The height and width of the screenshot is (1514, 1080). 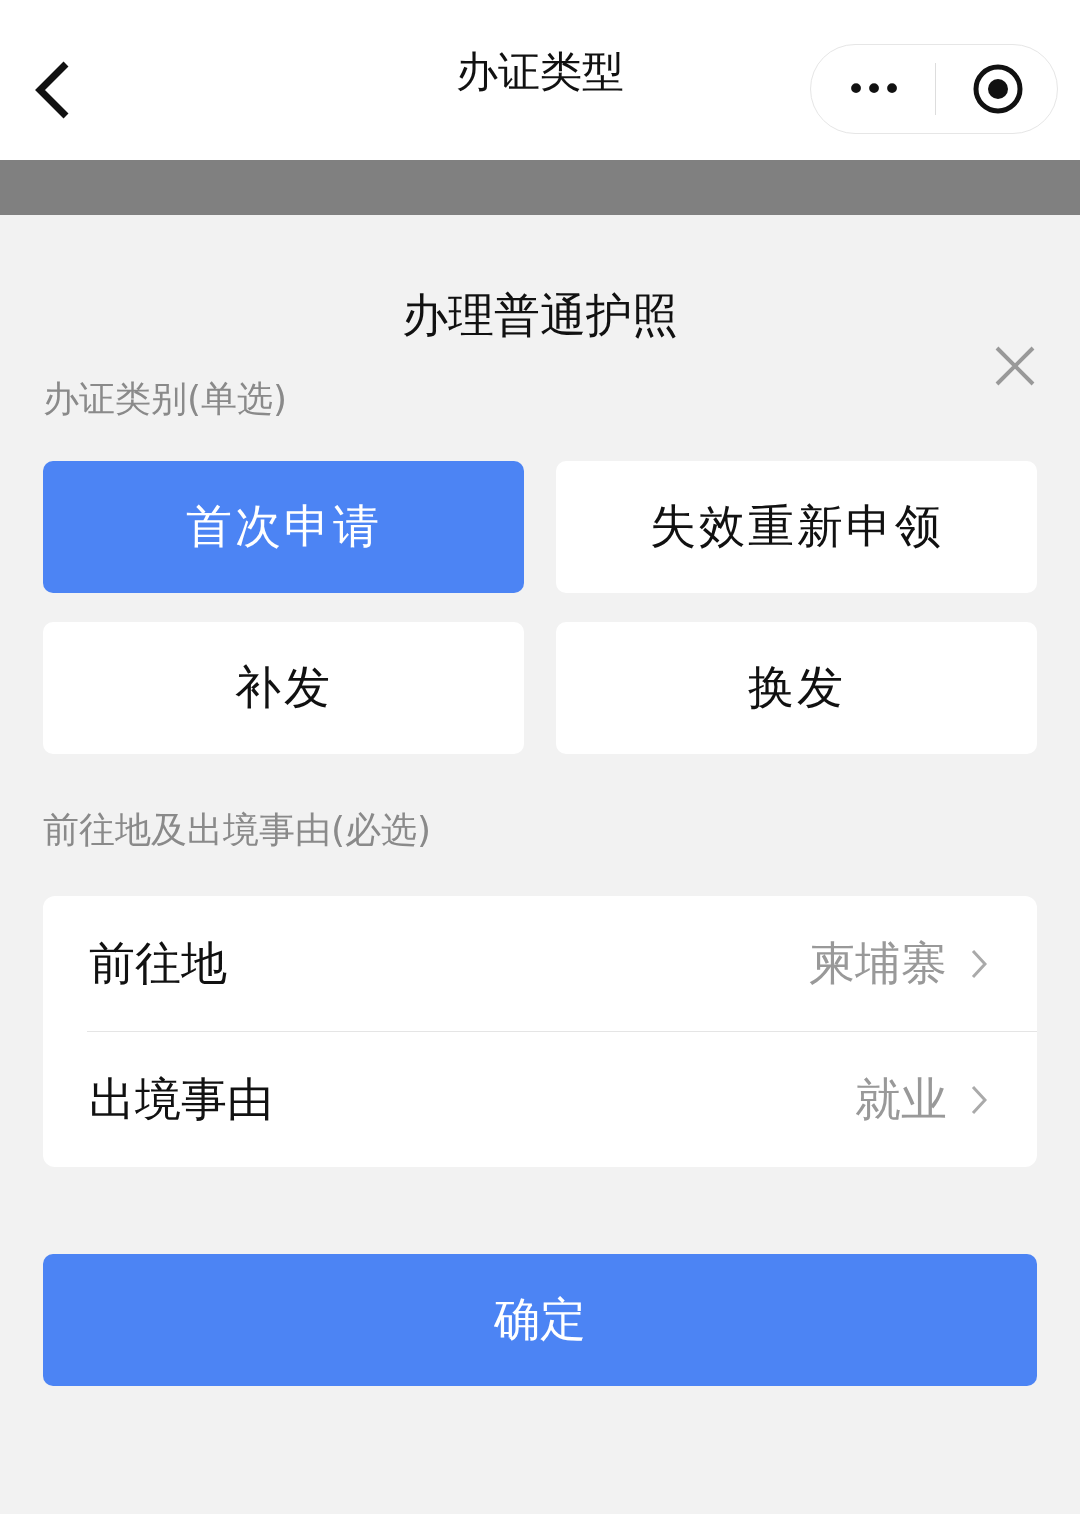 I want to click on section-label: 前往地及出境事由(必选), so click(x=238, y=830).